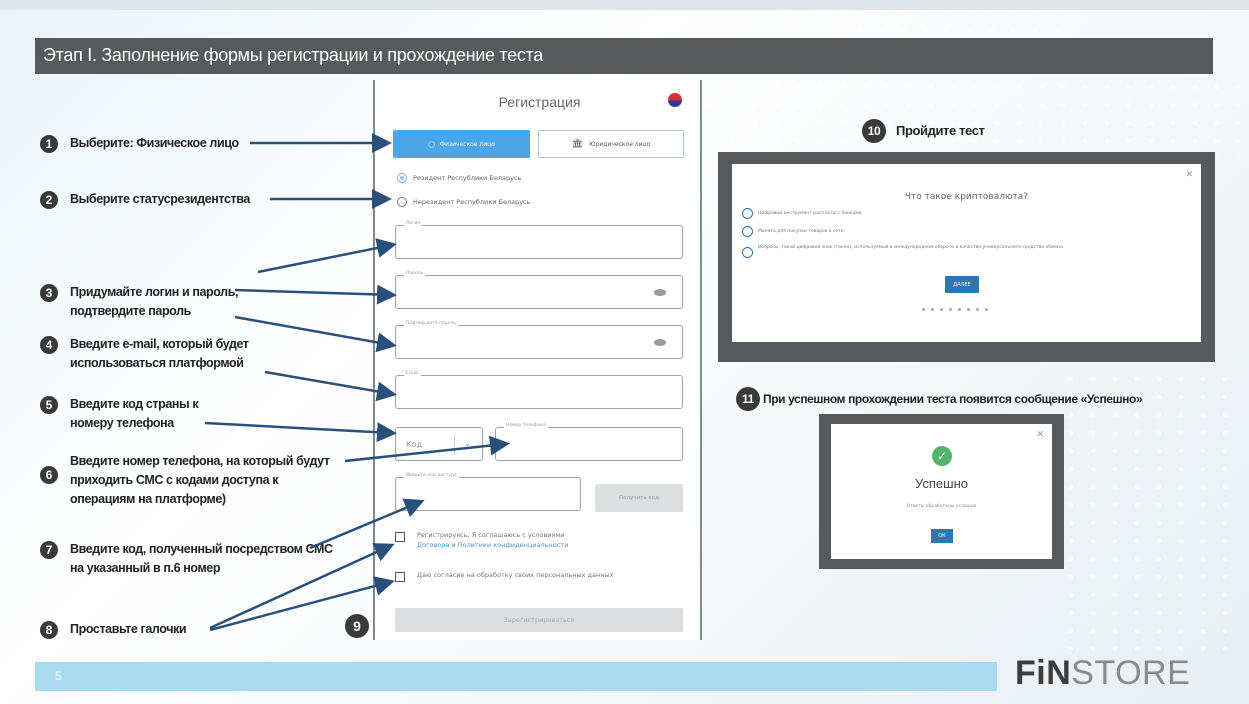 This screenshot has height=704, width=1249. What do you see at coordinates (49, 550) in the screenshot?
I see `step-number: 7` at bounding box center [49, 550].